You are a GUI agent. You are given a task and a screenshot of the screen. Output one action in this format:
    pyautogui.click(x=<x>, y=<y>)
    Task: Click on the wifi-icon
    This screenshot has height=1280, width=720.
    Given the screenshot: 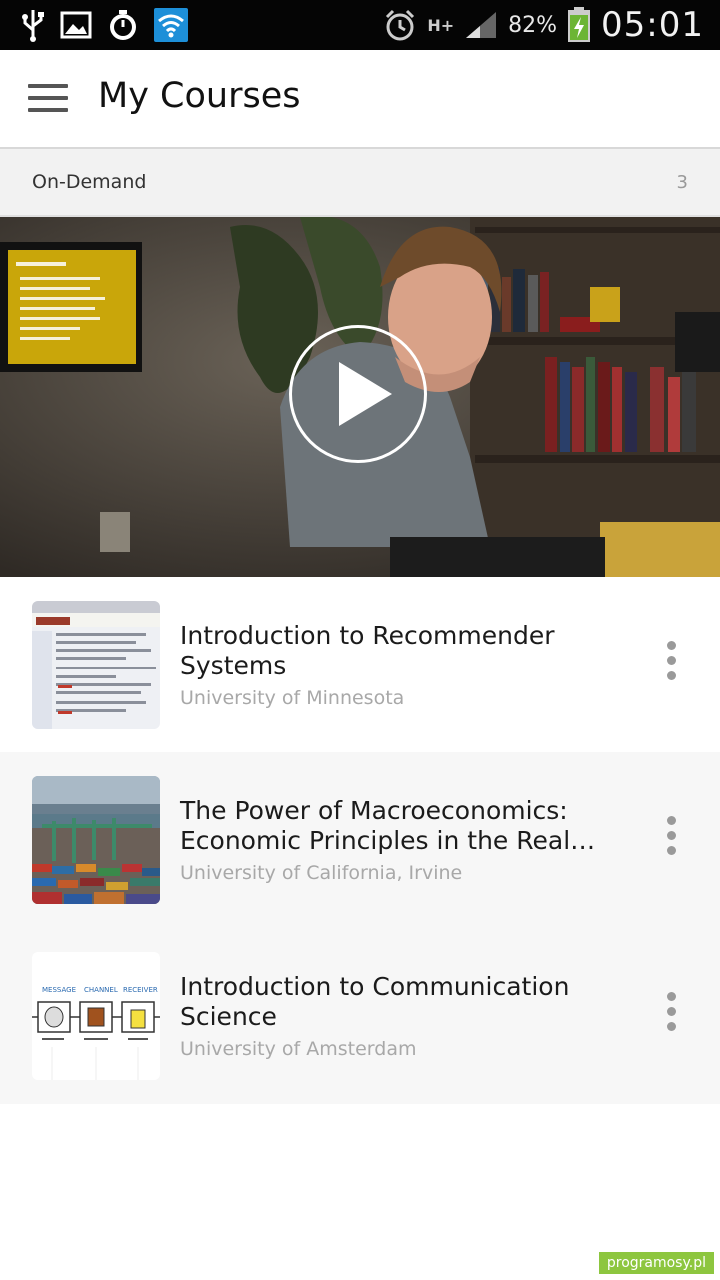 What is the action you would take?
    pyautogui.click(x=171, y=25)
    